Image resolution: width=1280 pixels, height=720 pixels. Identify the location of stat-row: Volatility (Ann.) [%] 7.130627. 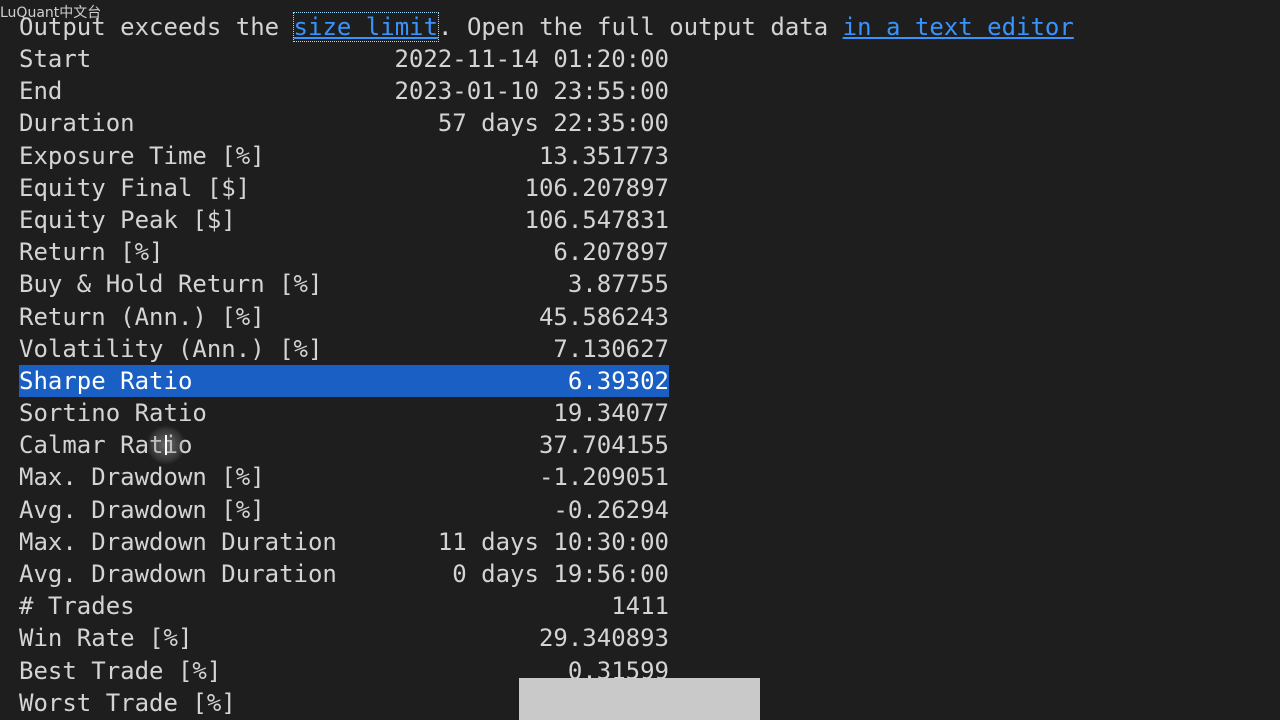
(344, 349).